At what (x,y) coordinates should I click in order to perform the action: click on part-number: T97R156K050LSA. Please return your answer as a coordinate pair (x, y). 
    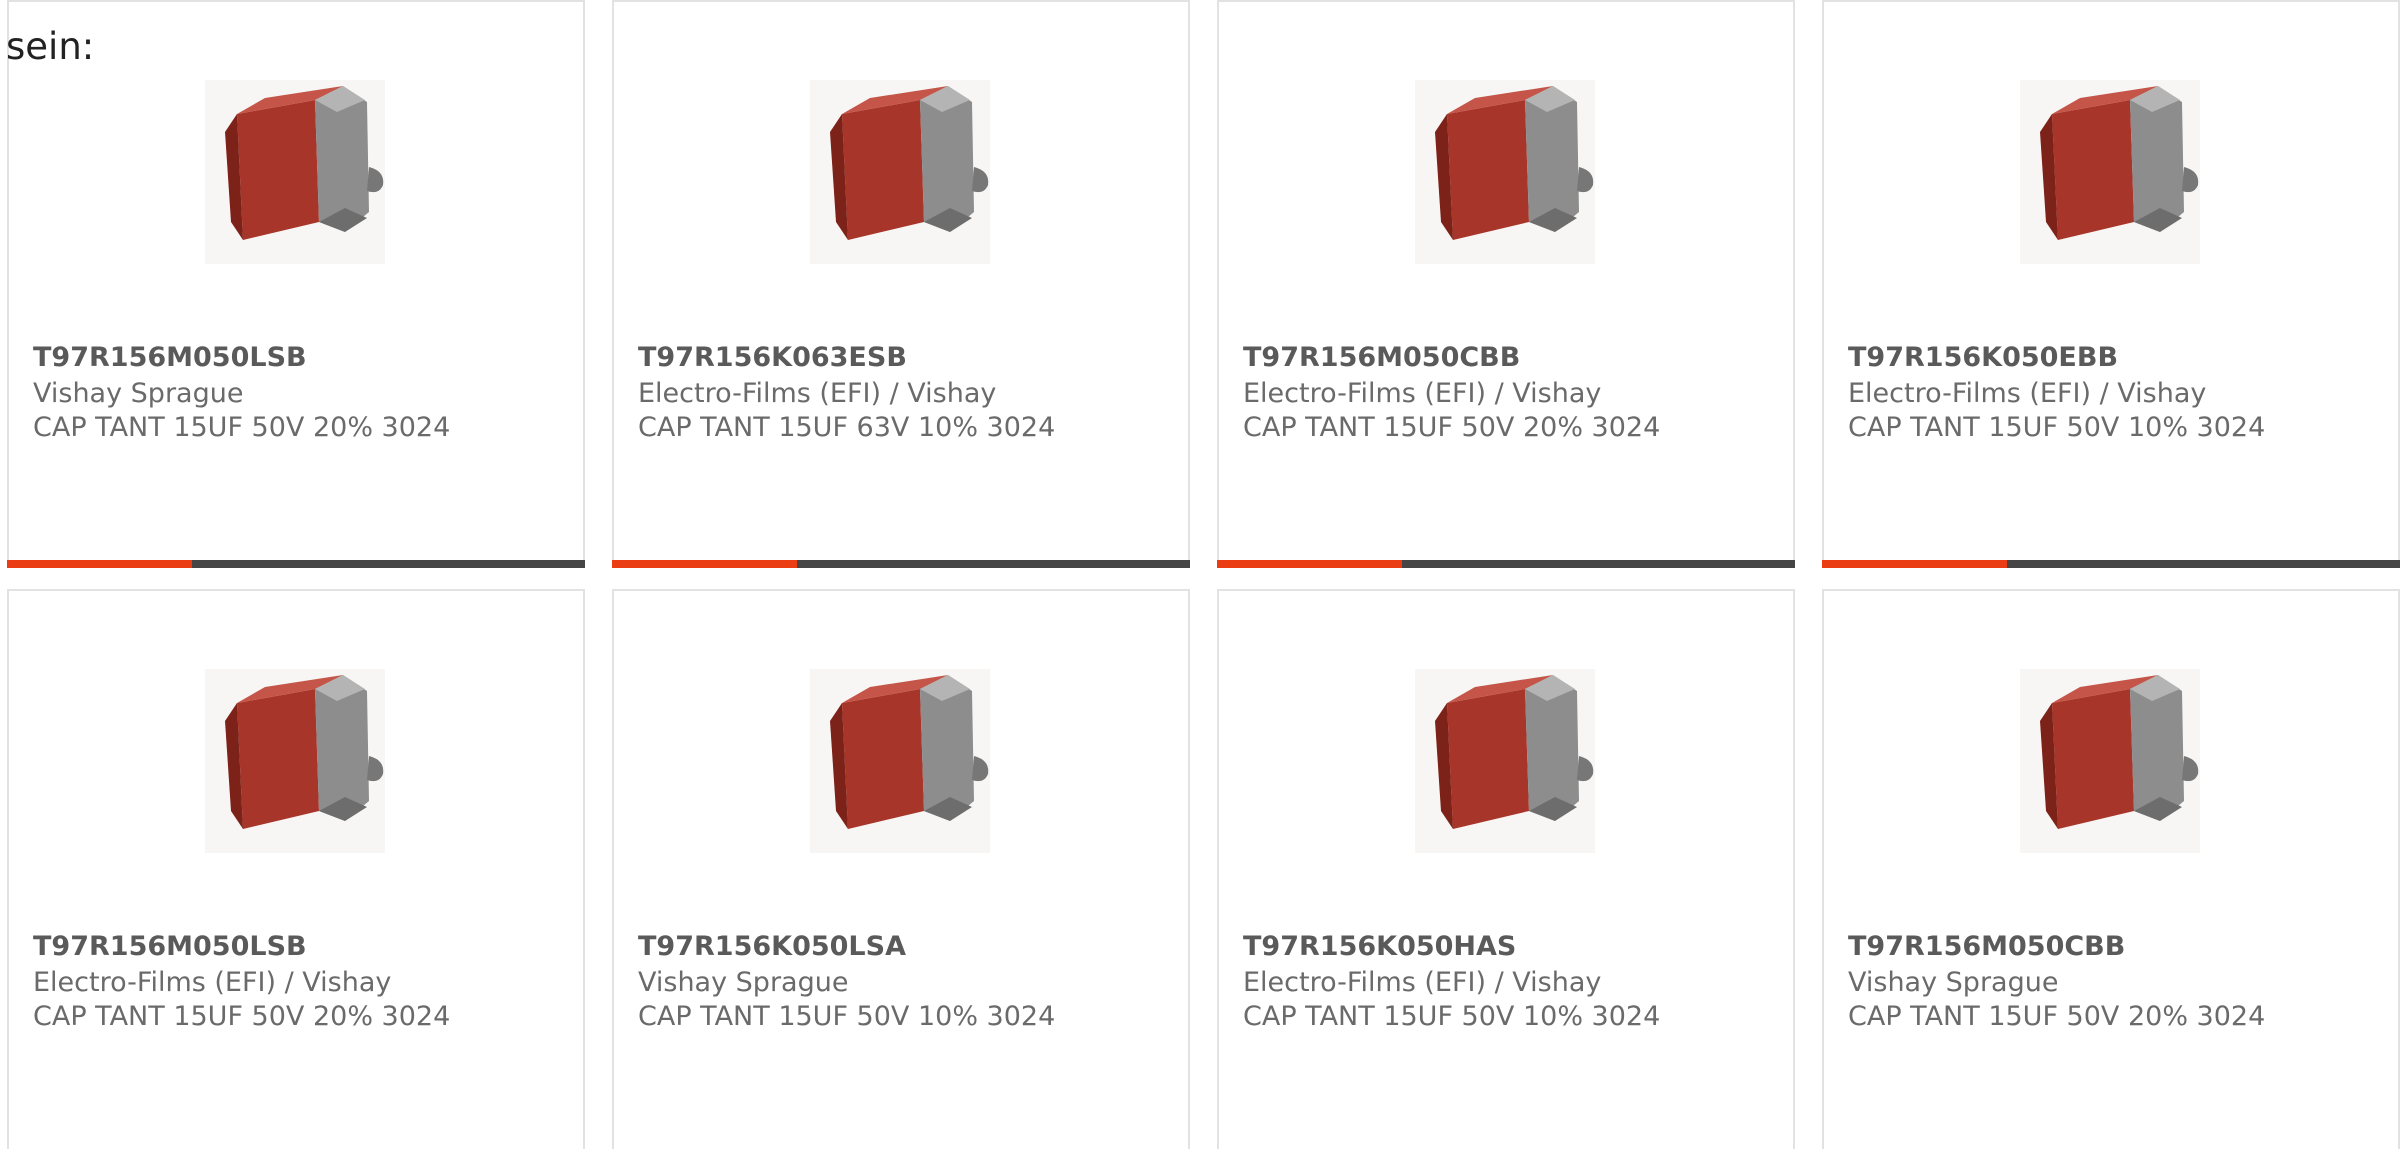
    Looking at the image, I should click on (772, 946).